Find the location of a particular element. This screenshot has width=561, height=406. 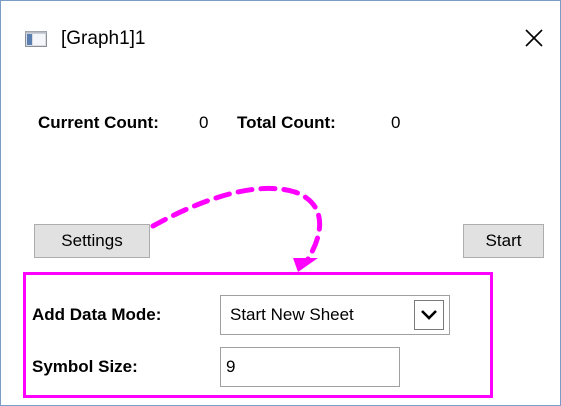

close-button is located at coordinates (534, 38).